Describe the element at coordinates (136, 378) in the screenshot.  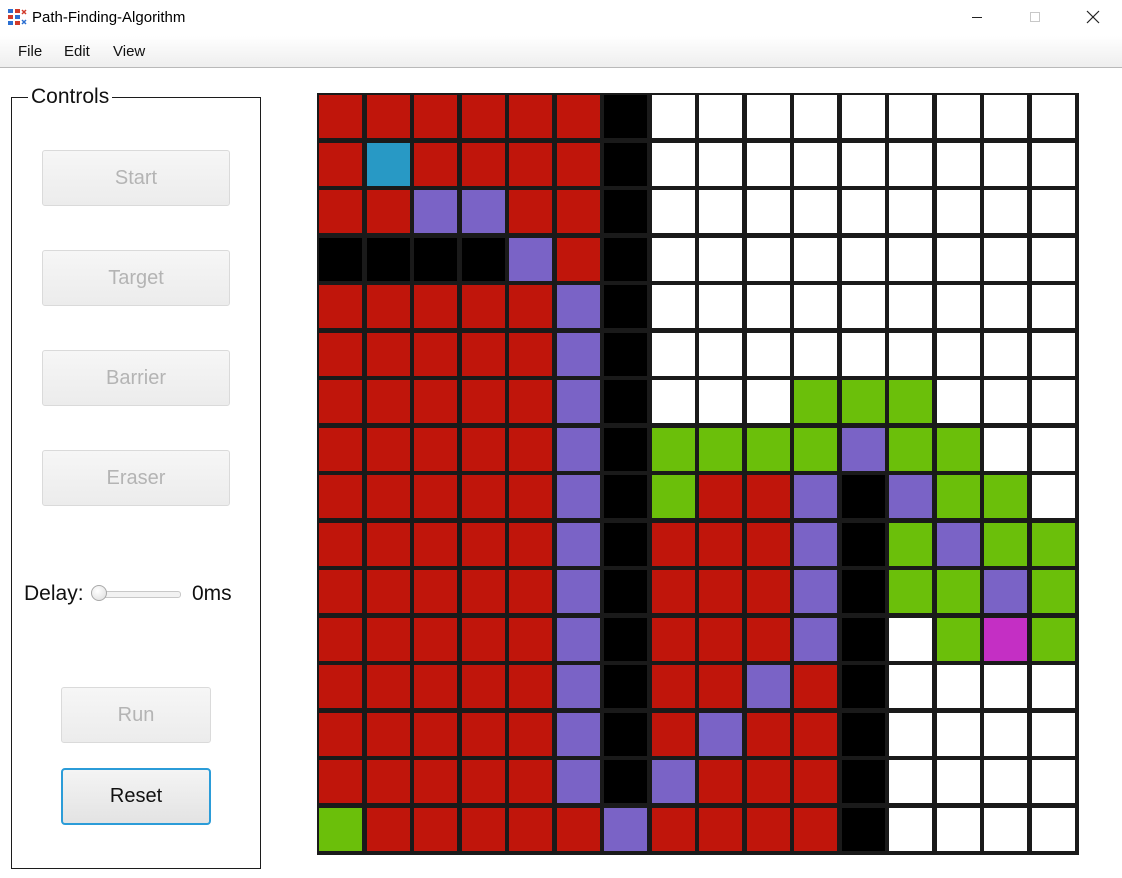
I see `barrier-button: Barrier` at that location.